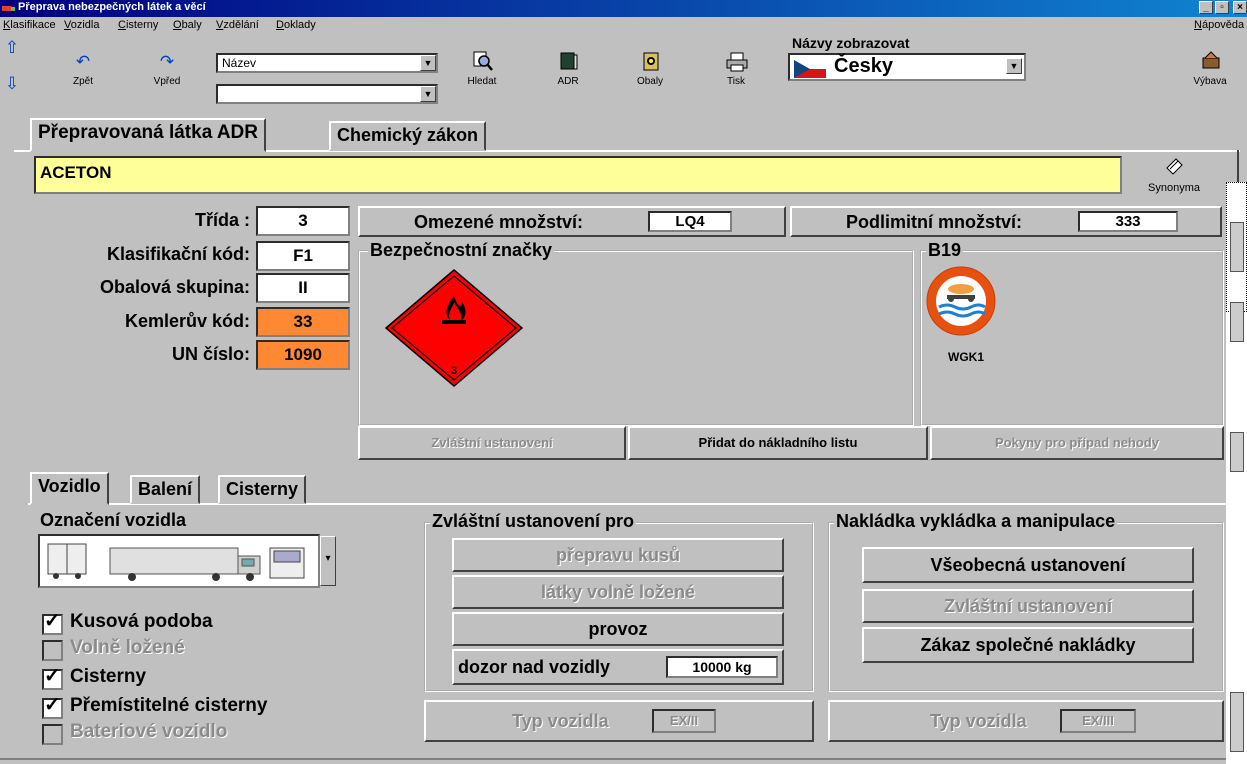 The height and width of the screenshot is (764, 1247). What do you see at coordinates (1077, 443) in the screenshot?
I see `accident-instructions-button: Pokyny pro případ nehody` at bounding box center [1077, 443].